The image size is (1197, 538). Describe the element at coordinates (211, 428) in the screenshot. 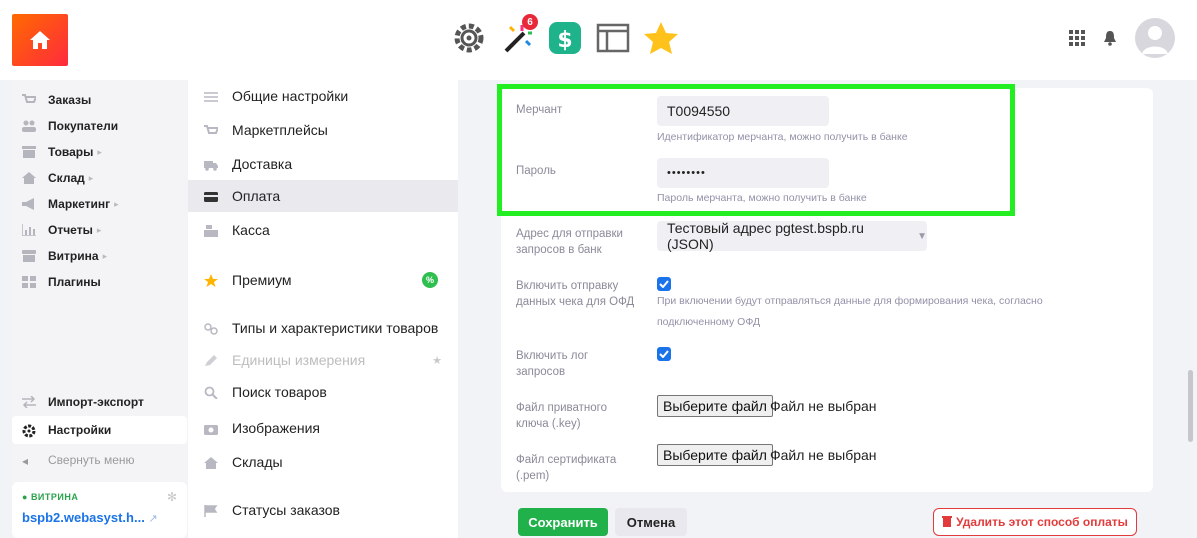

I see `camera-icon` at that location.